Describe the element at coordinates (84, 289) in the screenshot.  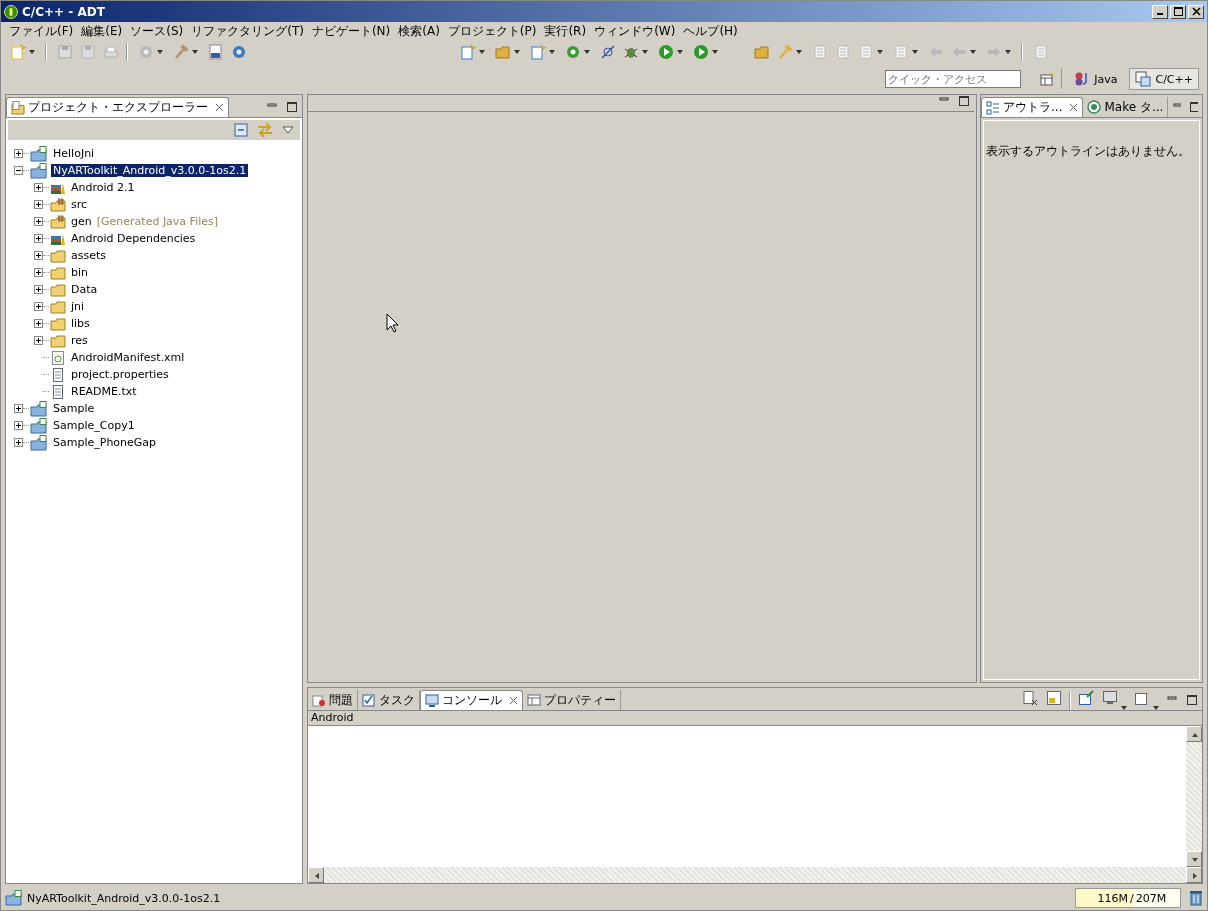
I see `tree-item: Data` at that location.